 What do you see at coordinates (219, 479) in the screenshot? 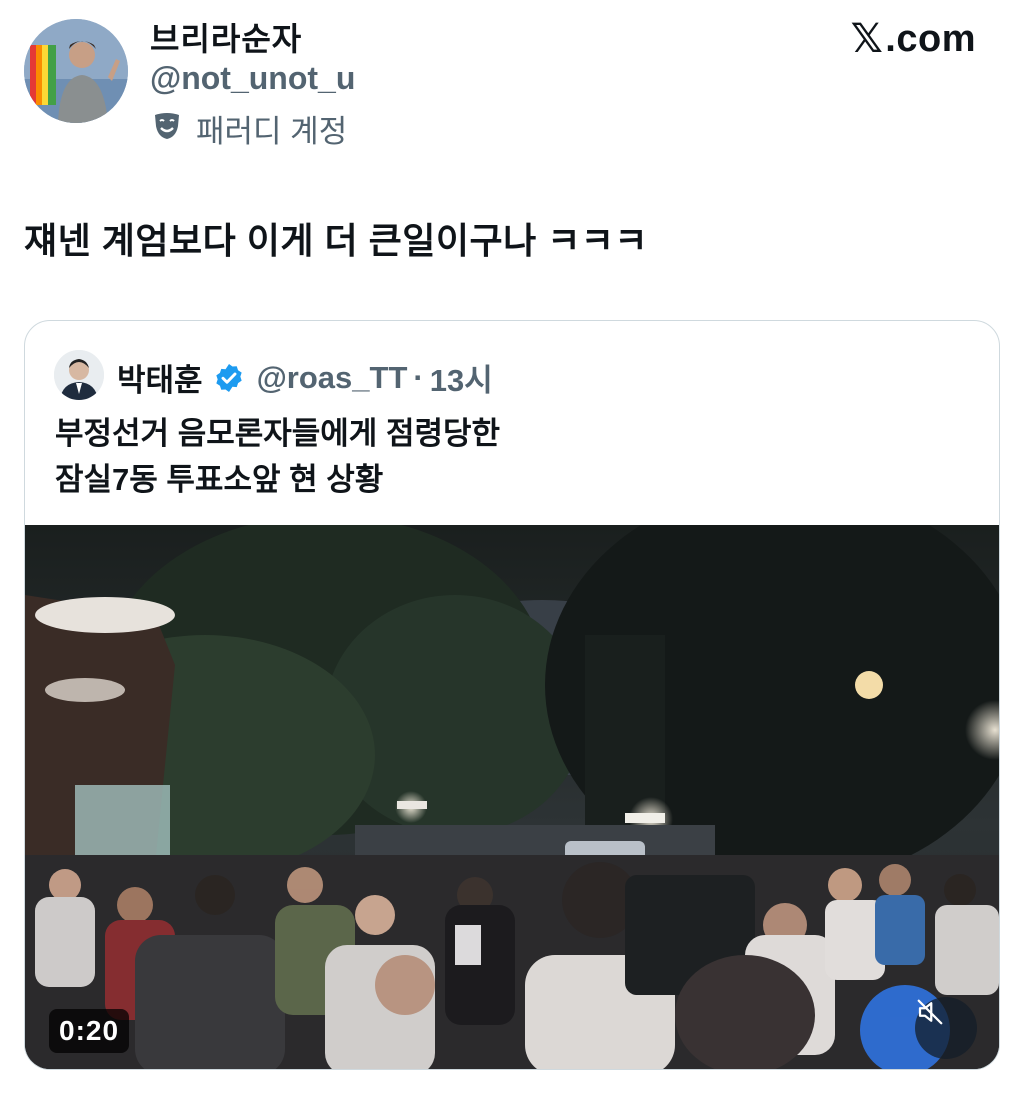
I see `quoted-text-line: 잠실7동 투표소앞 현 상황` at bounding box center [219, 479].